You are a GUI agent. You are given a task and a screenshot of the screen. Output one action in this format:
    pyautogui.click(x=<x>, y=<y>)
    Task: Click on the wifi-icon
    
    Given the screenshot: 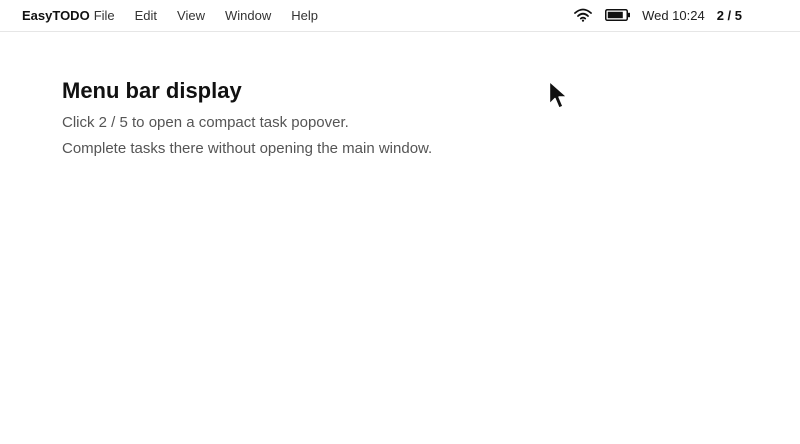 What is the action you would take?
    pyautogui.click(x=583, y=15)
    